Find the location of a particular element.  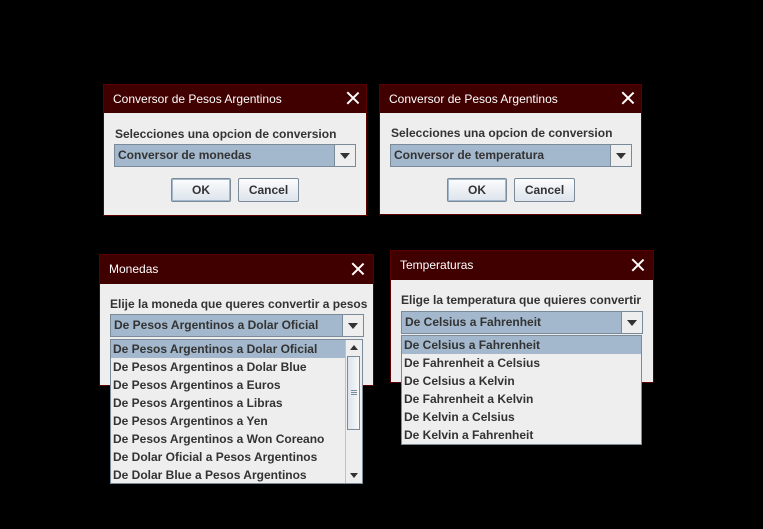

temperature-select: De Celsius a Fahrenheit is located at coordinates (522, 322).